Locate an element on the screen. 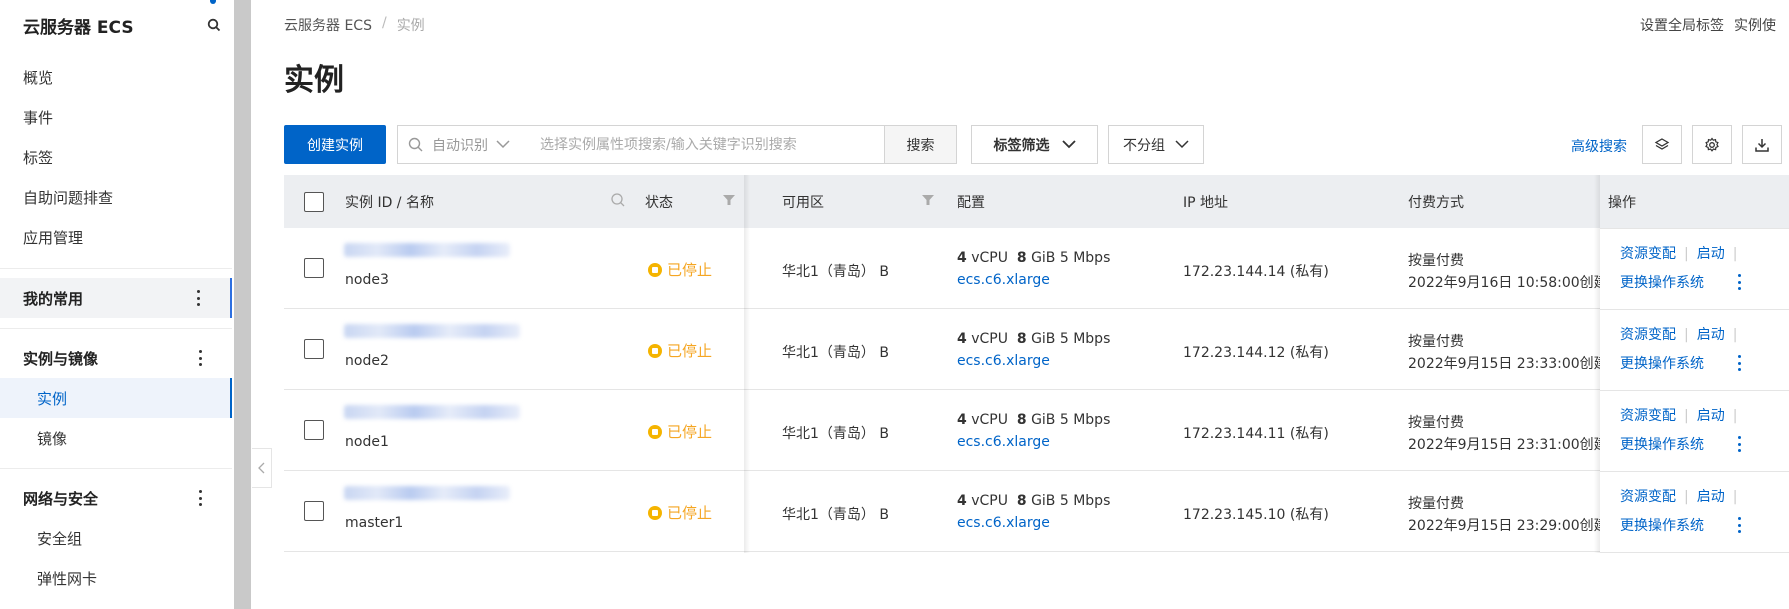 This screenshot has width=1789, height=609. group-select: 不分组 is located at coordinates (1156, 144).